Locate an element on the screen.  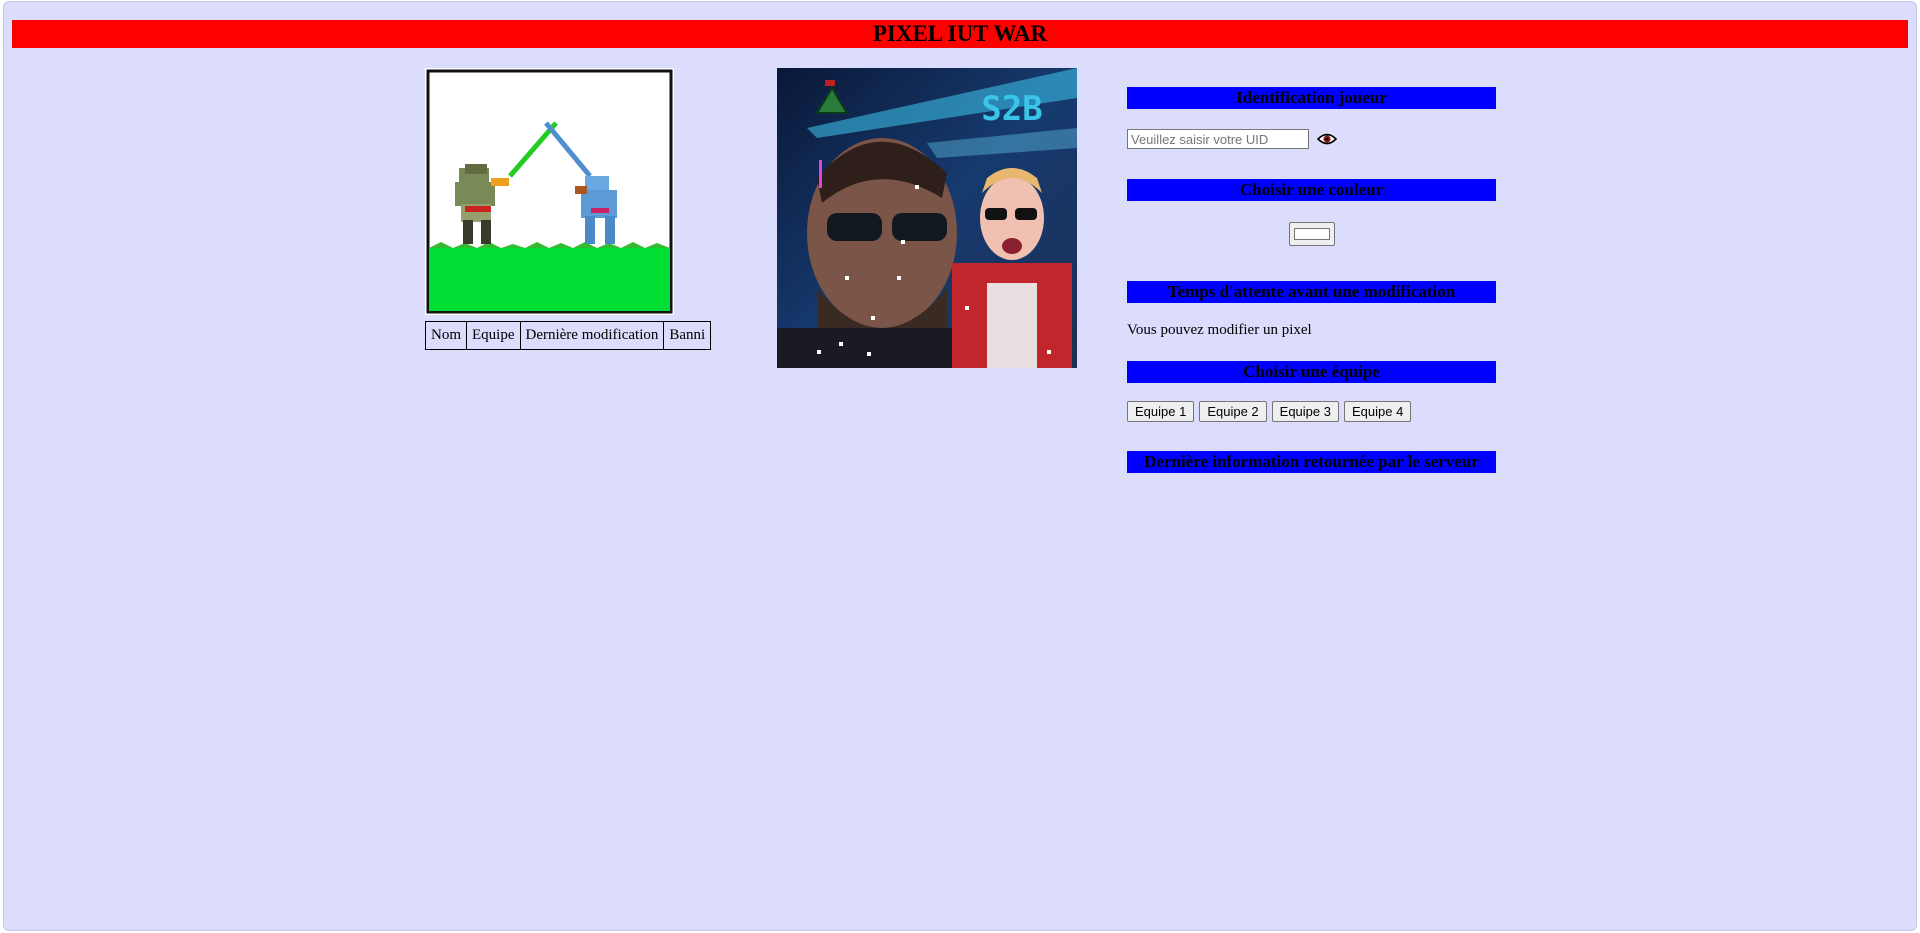
players-table: Nom Equipe Dernière modification Banni is located at coordinates (568, 335).